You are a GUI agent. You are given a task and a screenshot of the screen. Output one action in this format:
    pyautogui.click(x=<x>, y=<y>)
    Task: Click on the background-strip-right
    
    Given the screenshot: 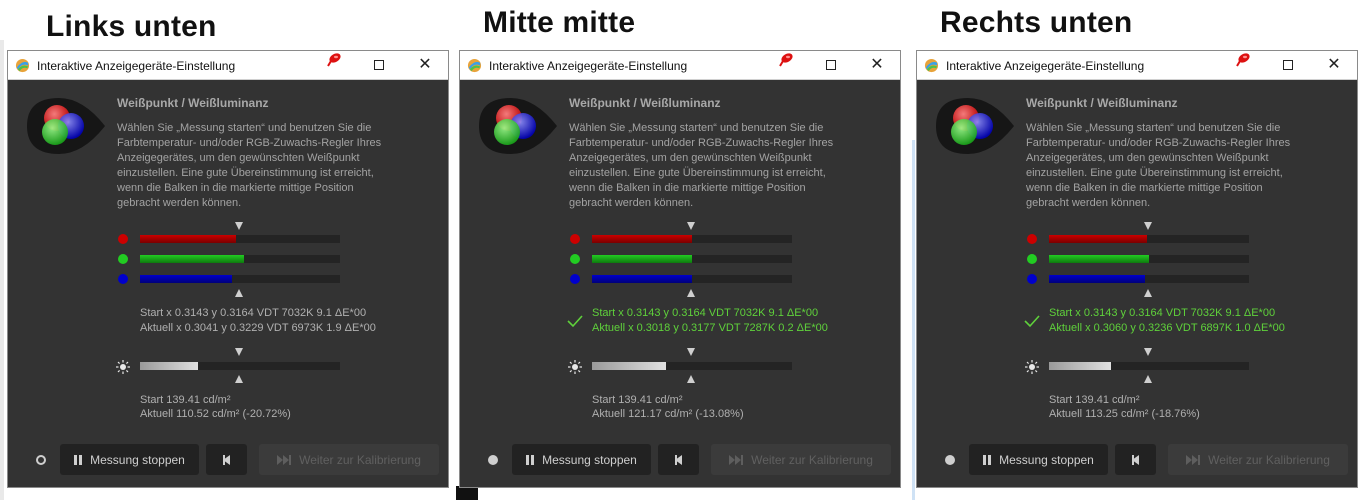 What is the action you would take?
    pyautogui.click(x=913, y=320)
    